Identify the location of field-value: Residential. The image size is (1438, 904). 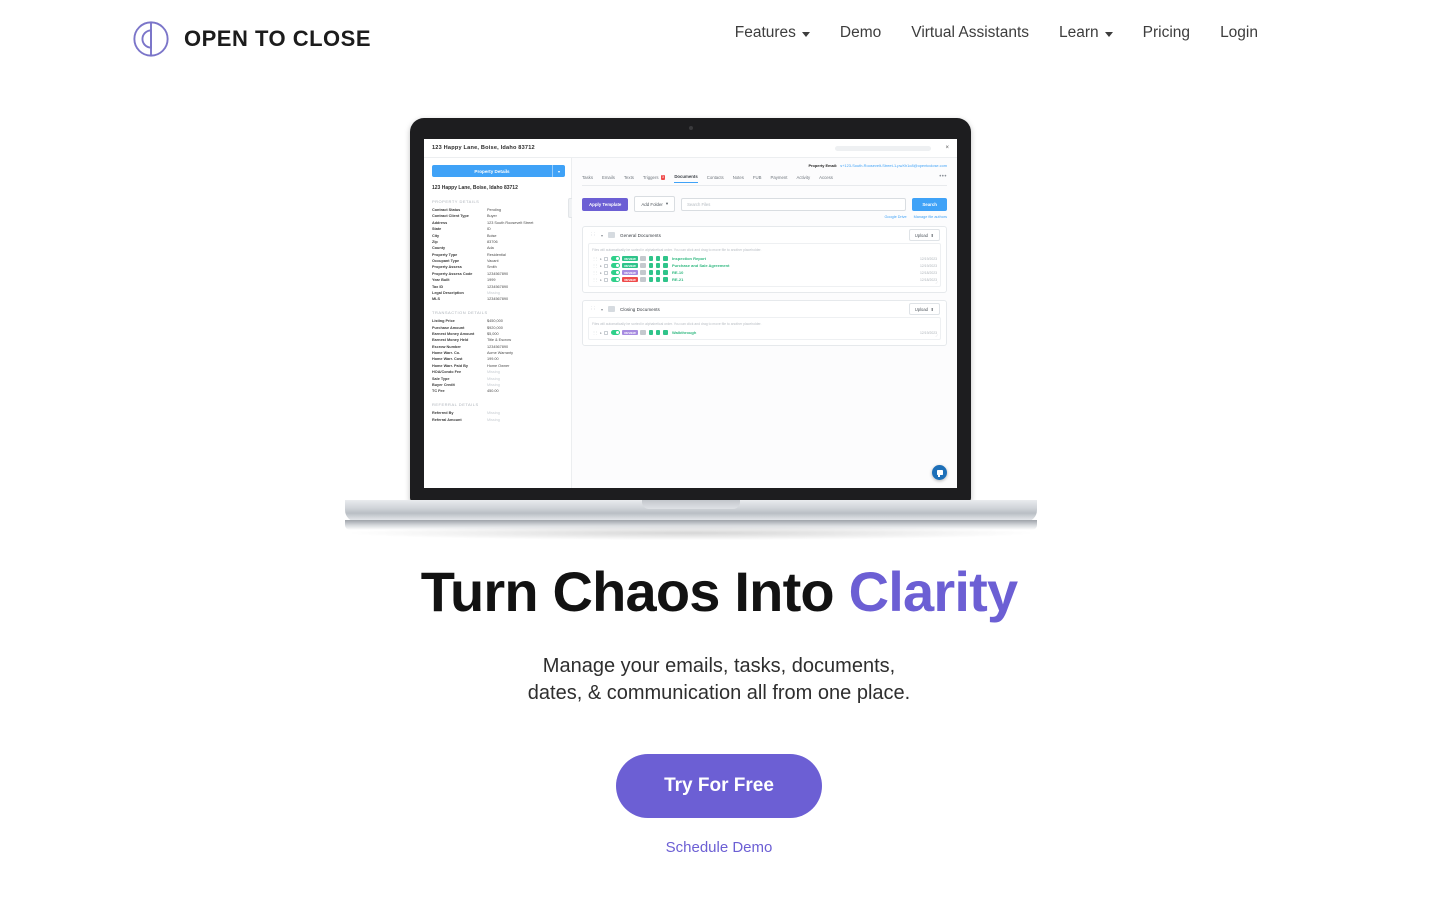
(526, 256).